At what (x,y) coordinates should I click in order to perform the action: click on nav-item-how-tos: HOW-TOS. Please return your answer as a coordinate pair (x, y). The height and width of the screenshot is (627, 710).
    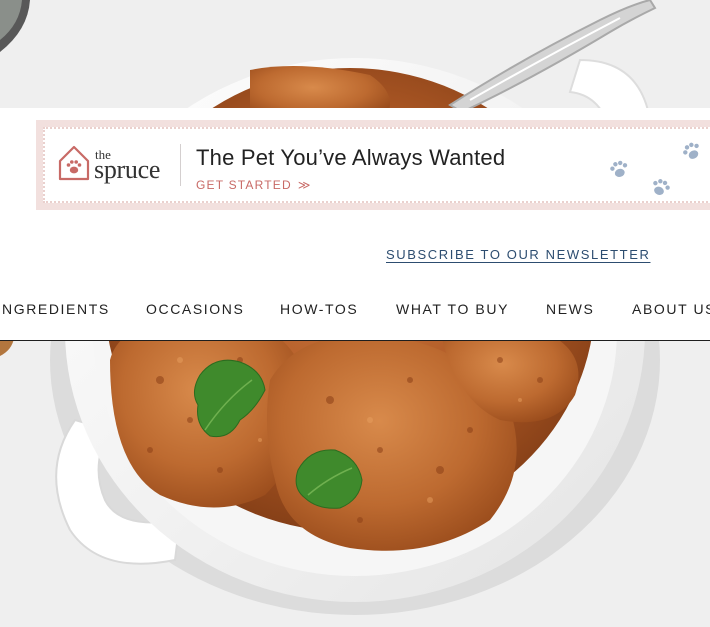
    Looking at the image, I should click on (319, 309).